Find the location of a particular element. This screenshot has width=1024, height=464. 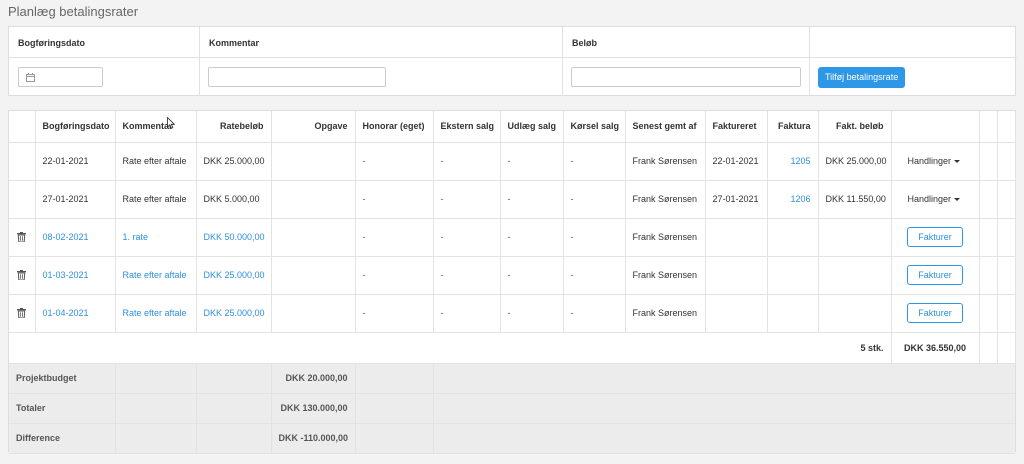

comment-link: 1. rate is located at coordinates (156, 237).